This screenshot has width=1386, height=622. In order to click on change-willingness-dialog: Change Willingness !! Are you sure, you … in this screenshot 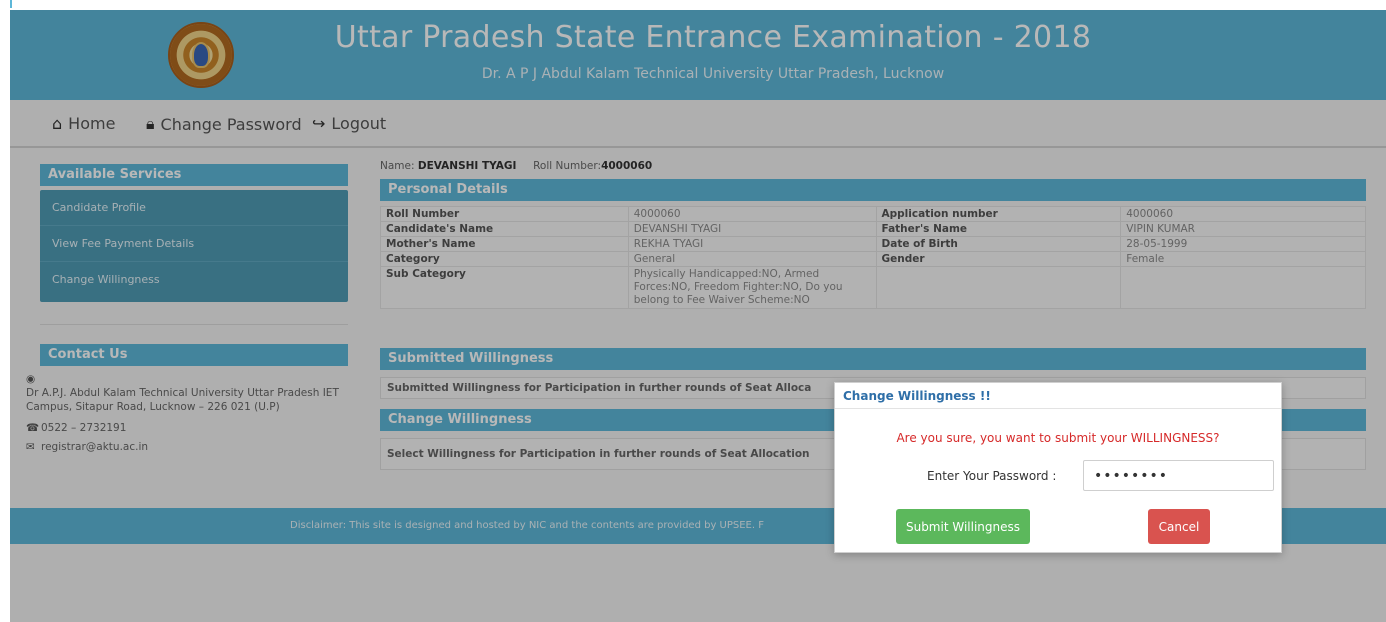, I will do `click(1058, 467)`.